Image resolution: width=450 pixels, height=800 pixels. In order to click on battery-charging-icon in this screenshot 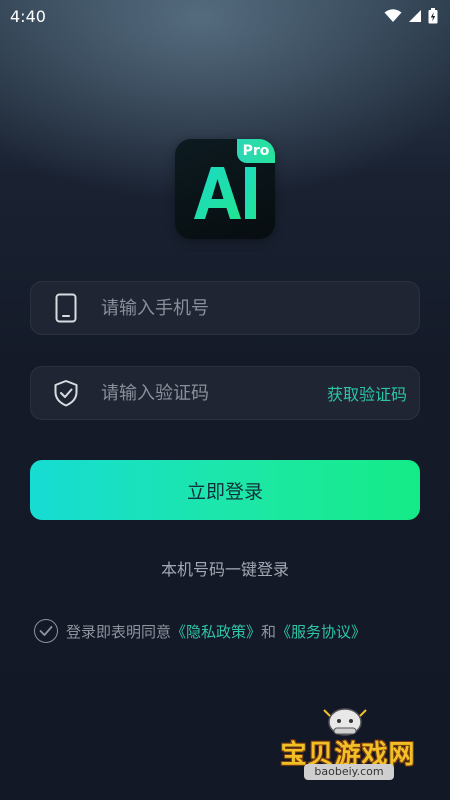, I will do `click(433, 16)`.